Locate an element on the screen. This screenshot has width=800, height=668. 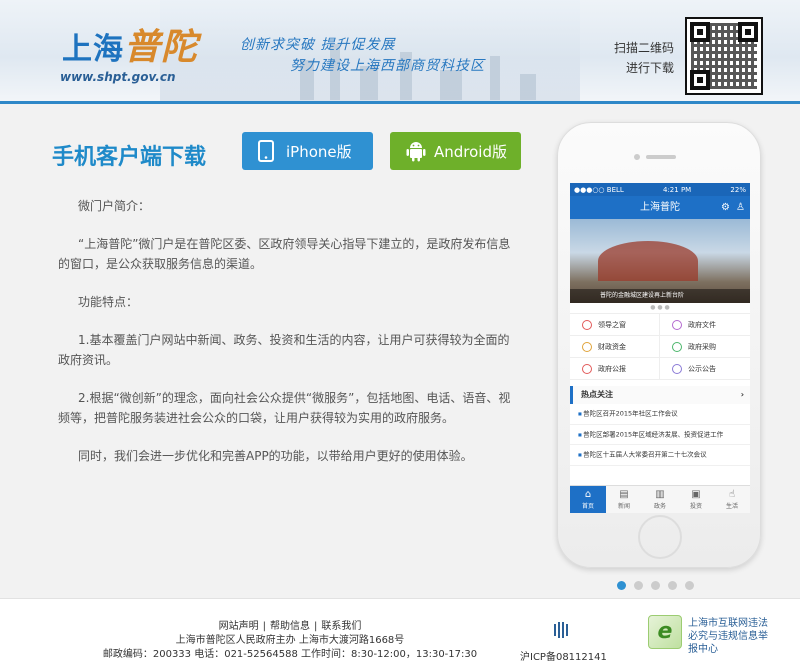
phone-tab-label: 政务 is located at coordinates (659, 506).